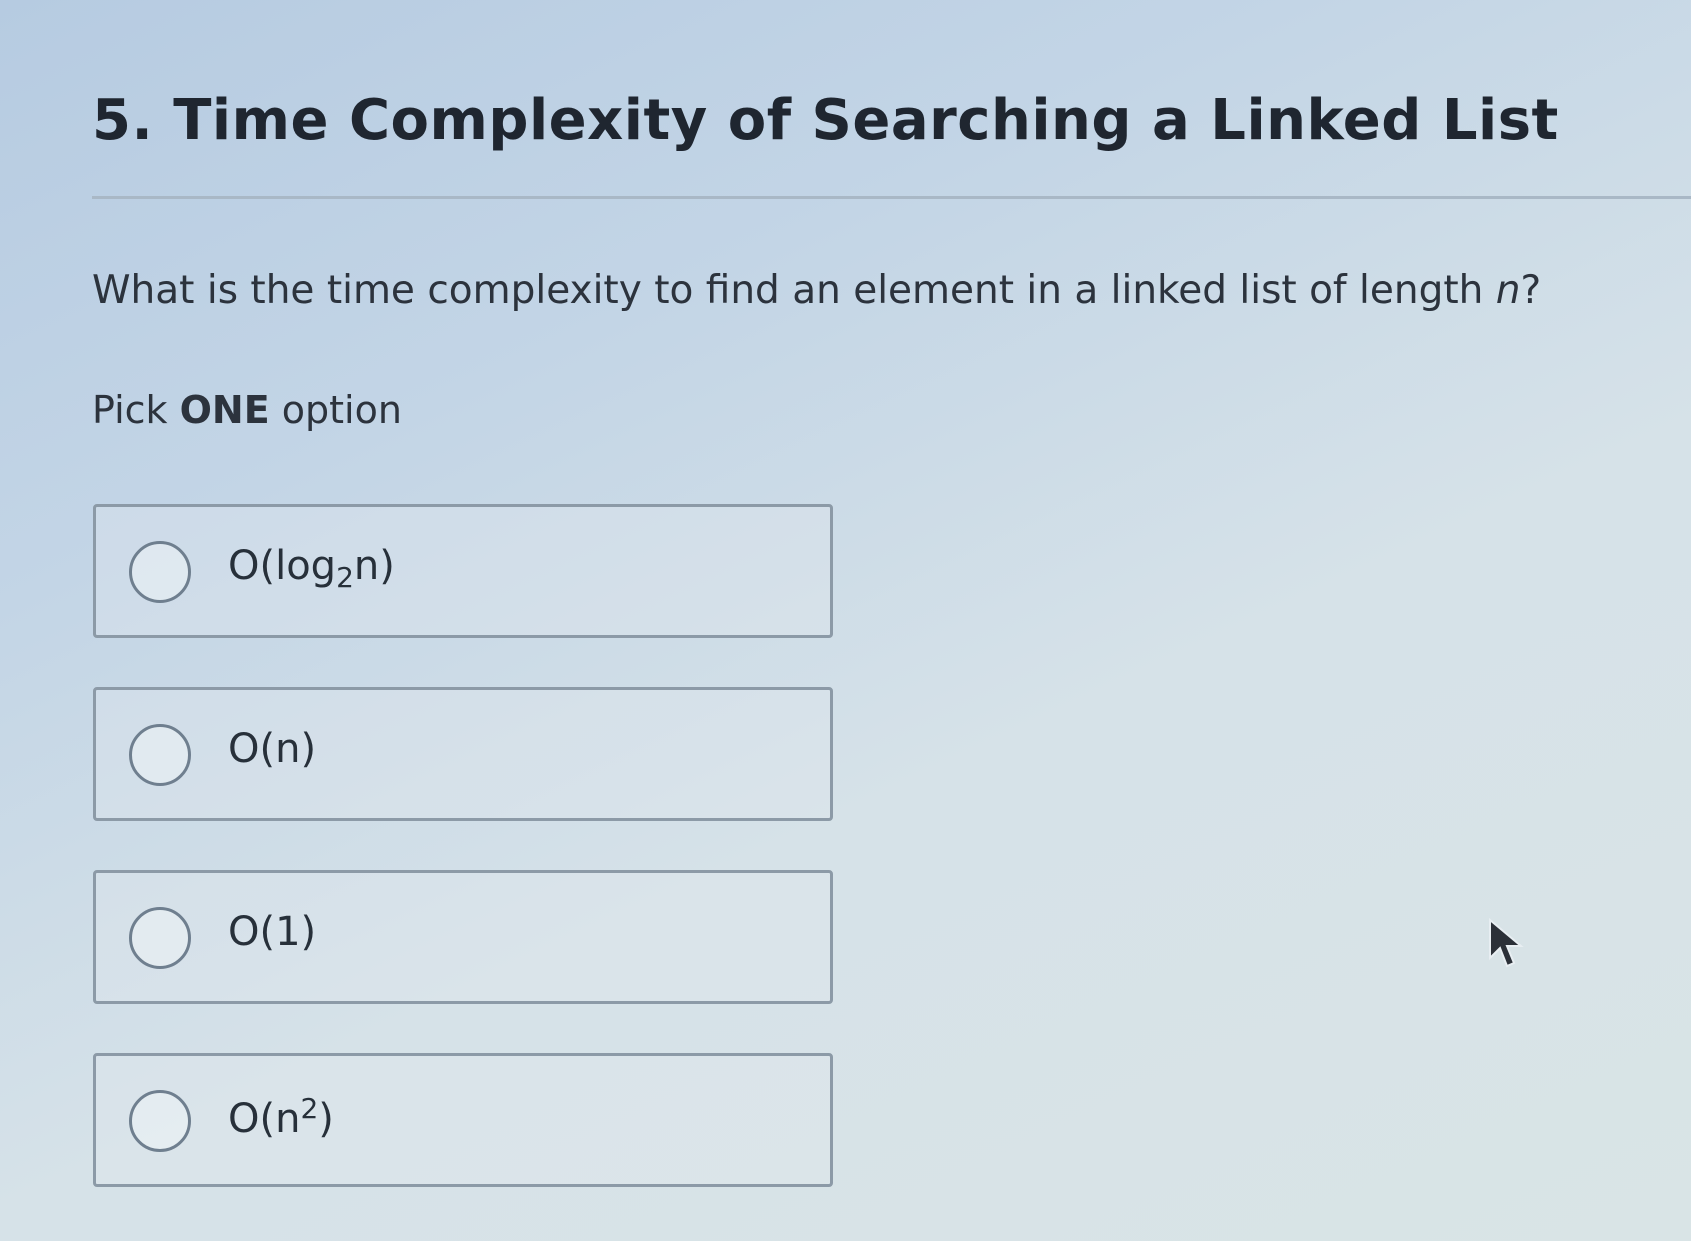  I want to click on option-label-rest: n), so click(374, 566).